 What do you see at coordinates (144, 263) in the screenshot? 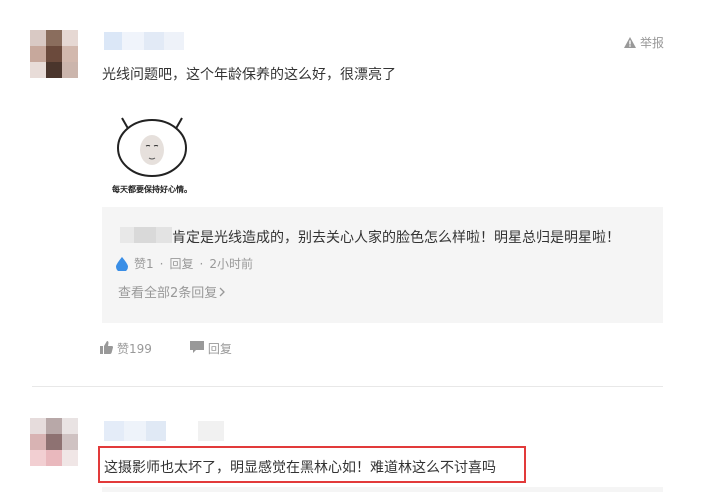
I see `reply-like-count: 赞1` at bounding box center [144, 263].